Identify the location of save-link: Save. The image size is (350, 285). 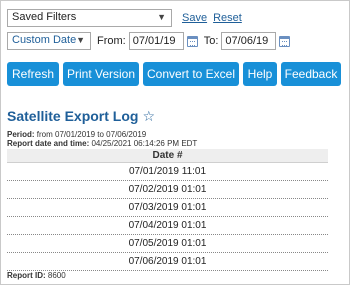
(194, 18).